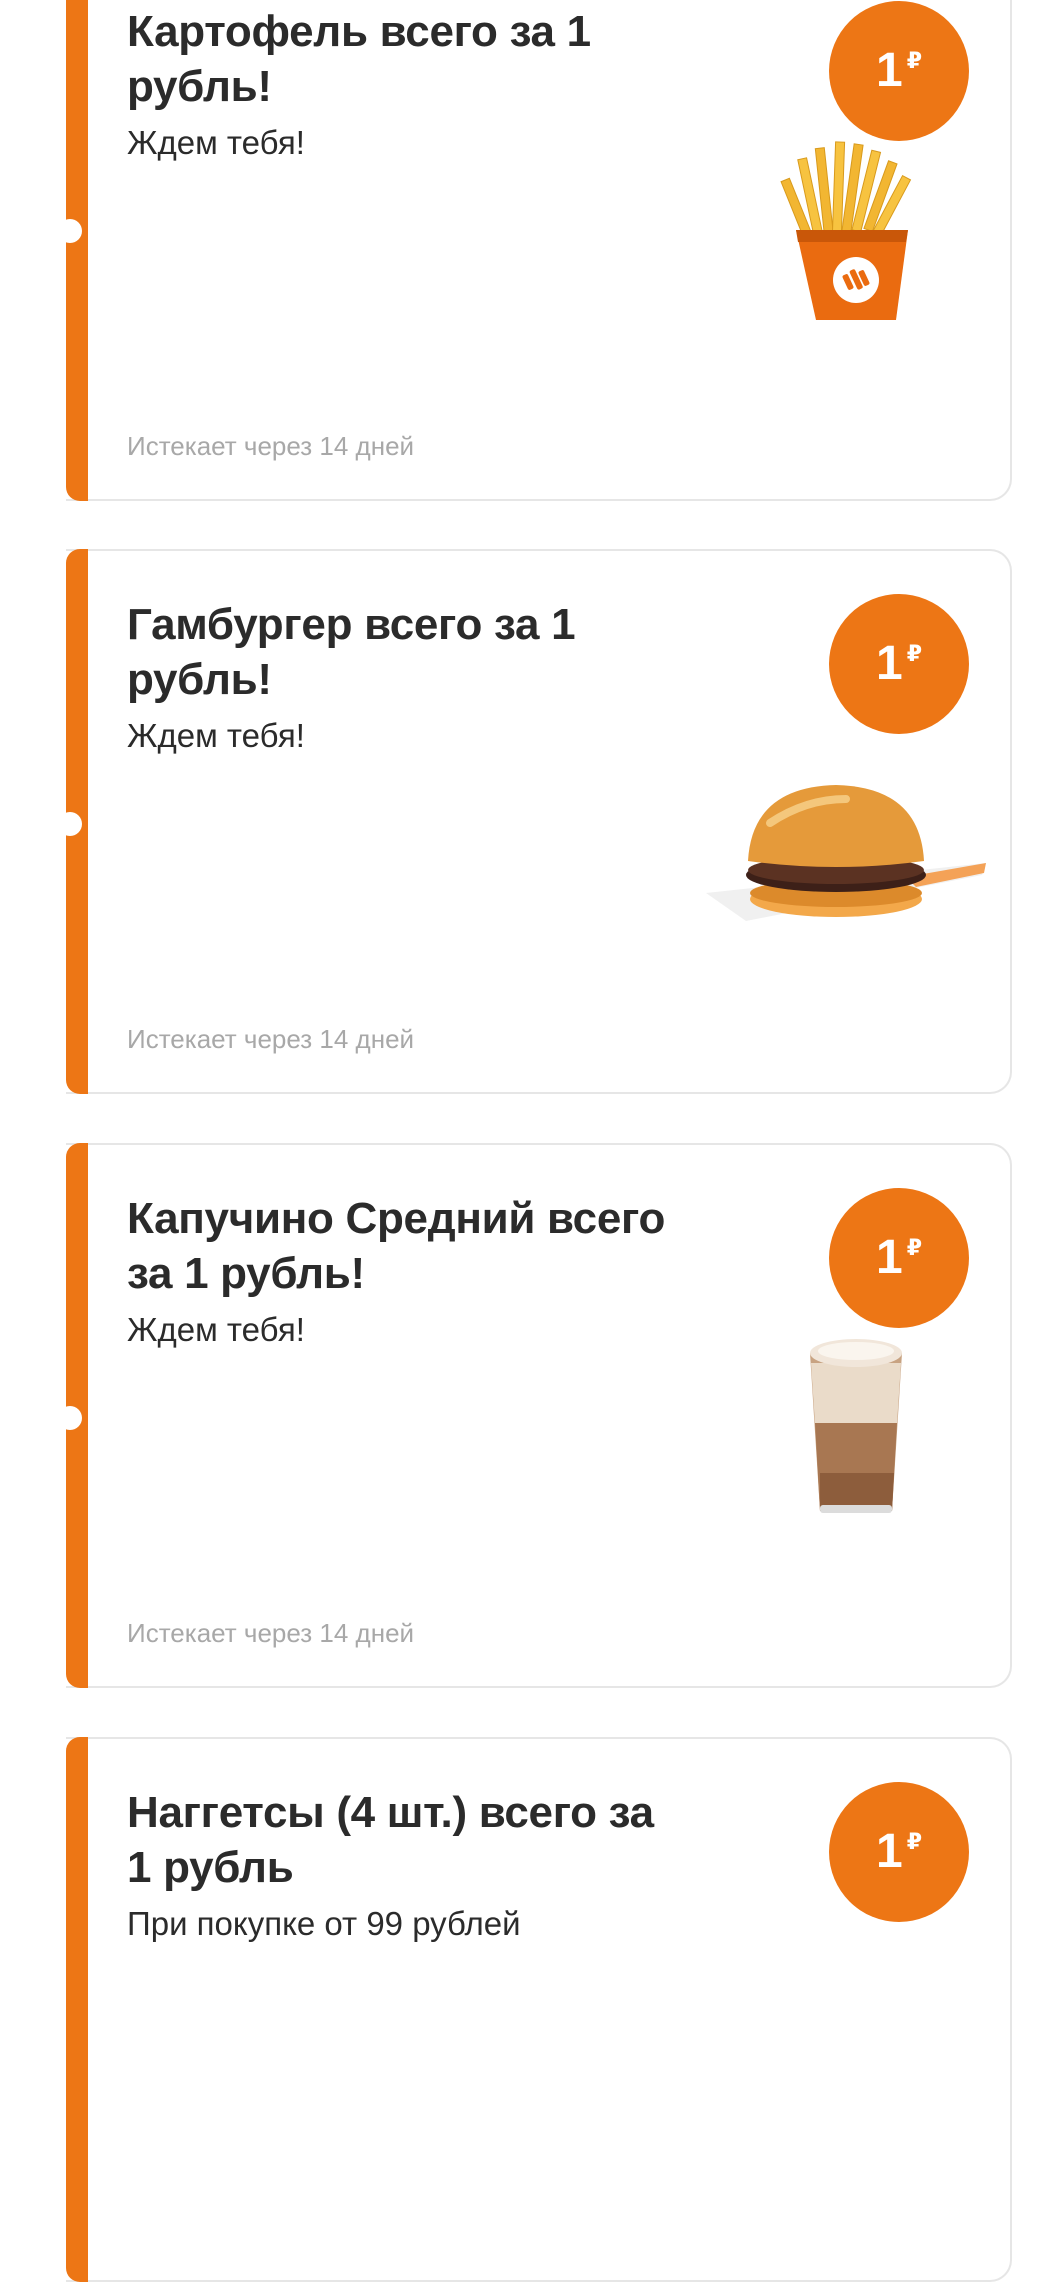 This screenshot has height=2282, width=1051. Describe the element at coordinates (351, 652) in the screenshot. I see `coupon-title: Гамбургер всего за 1 рубль!` at that location.